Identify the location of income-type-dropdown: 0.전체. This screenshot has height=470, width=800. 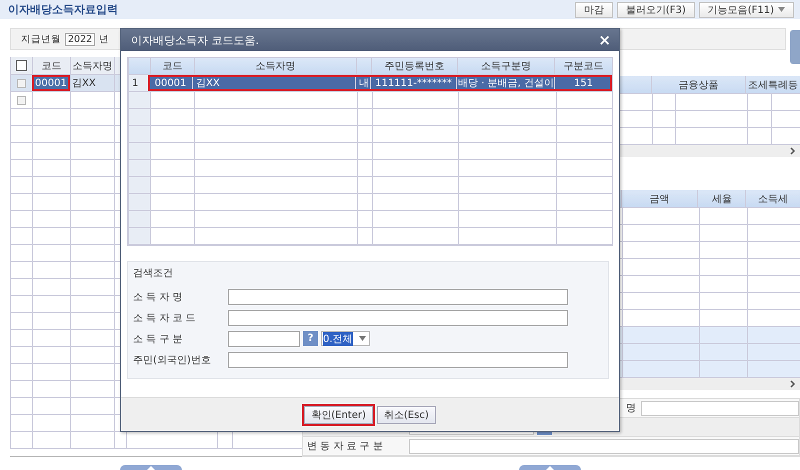
(345, 338).